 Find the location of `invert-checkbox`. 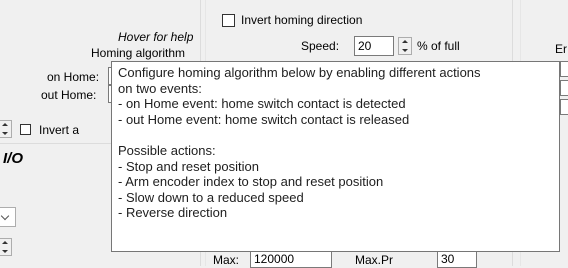

invert-checkbox is located at coordinates (25, 129).